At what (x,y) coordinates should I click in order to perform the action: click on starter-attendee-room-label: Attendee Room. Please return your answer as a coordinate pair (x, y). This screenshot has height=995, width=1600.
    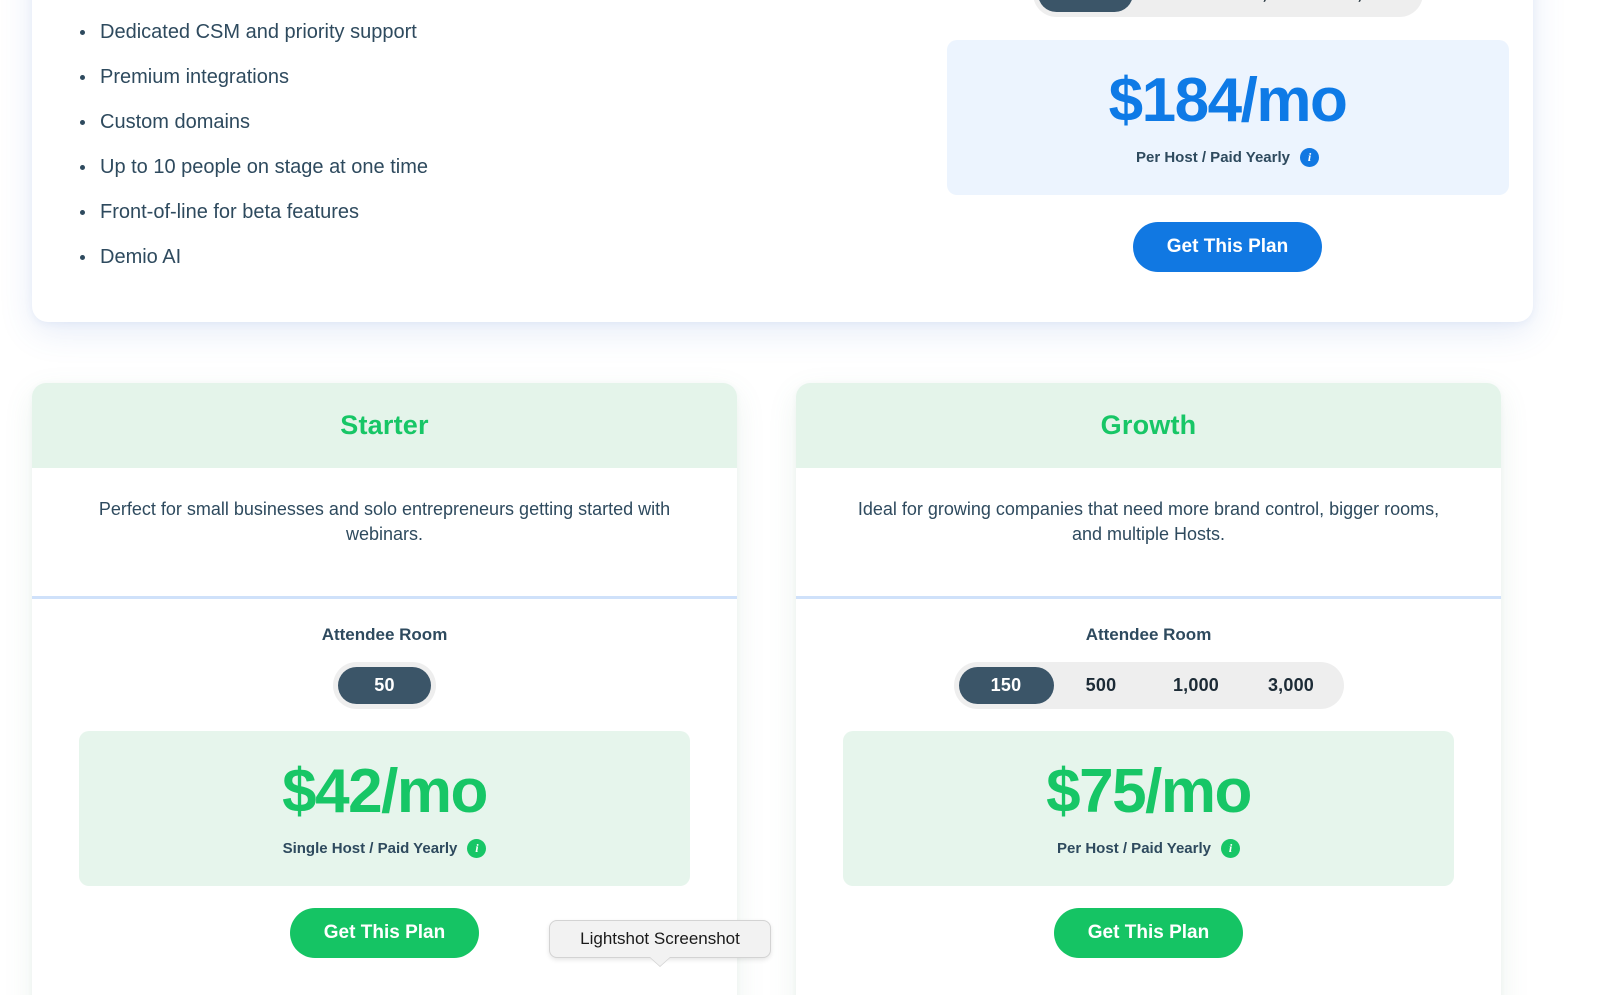
    Looking at the image, I should click on (384, 634).